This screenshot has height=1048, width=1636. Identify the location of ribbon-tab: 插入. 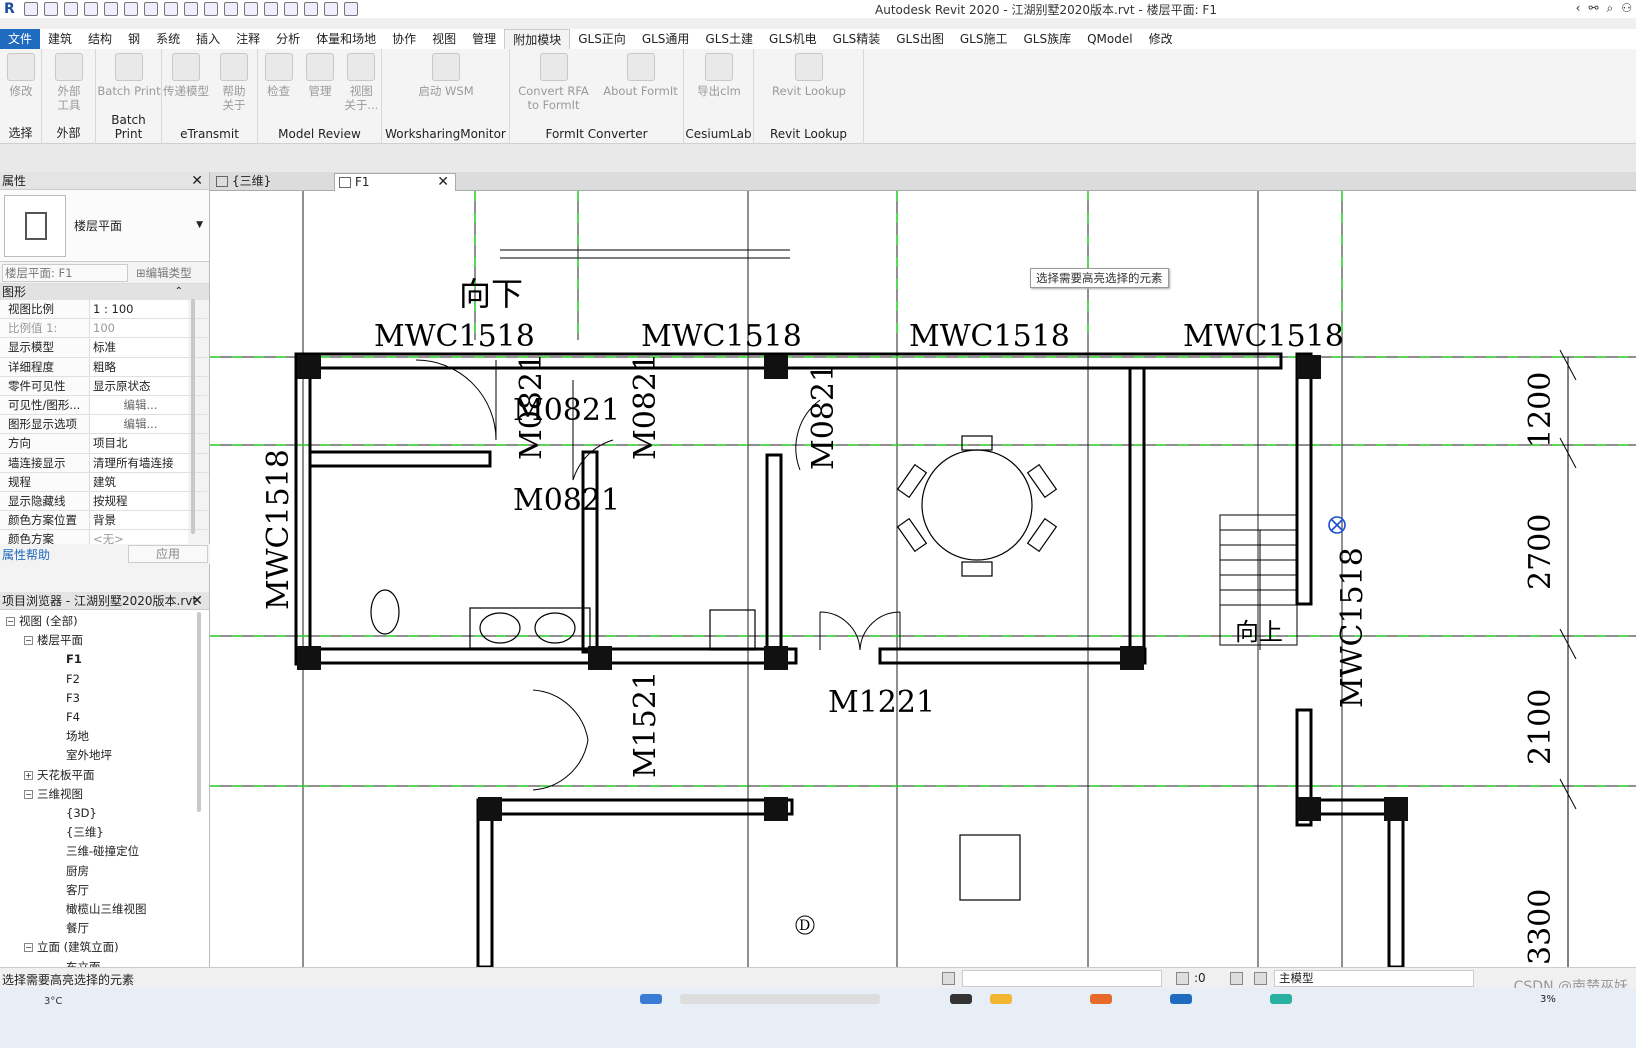
(208, 39).